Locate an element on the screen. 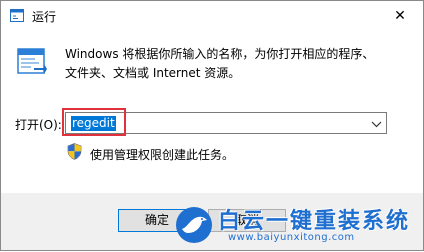  window-title: 运行 is located at coordinates (44, 17).